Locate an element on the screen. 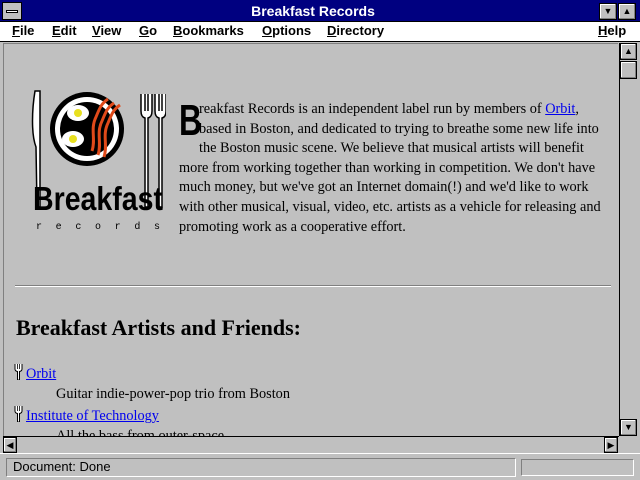 The image size is (640, 480). scroll-down-button: ▼ is located at coordinates (628, 427).